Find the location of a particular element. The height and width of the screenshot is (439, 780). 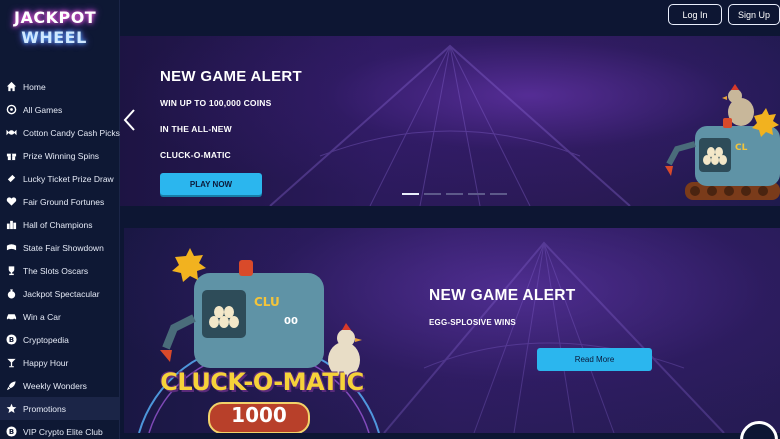

sidebar-item-happy-hour: Happy Hour is located at coordinates (60, 362).